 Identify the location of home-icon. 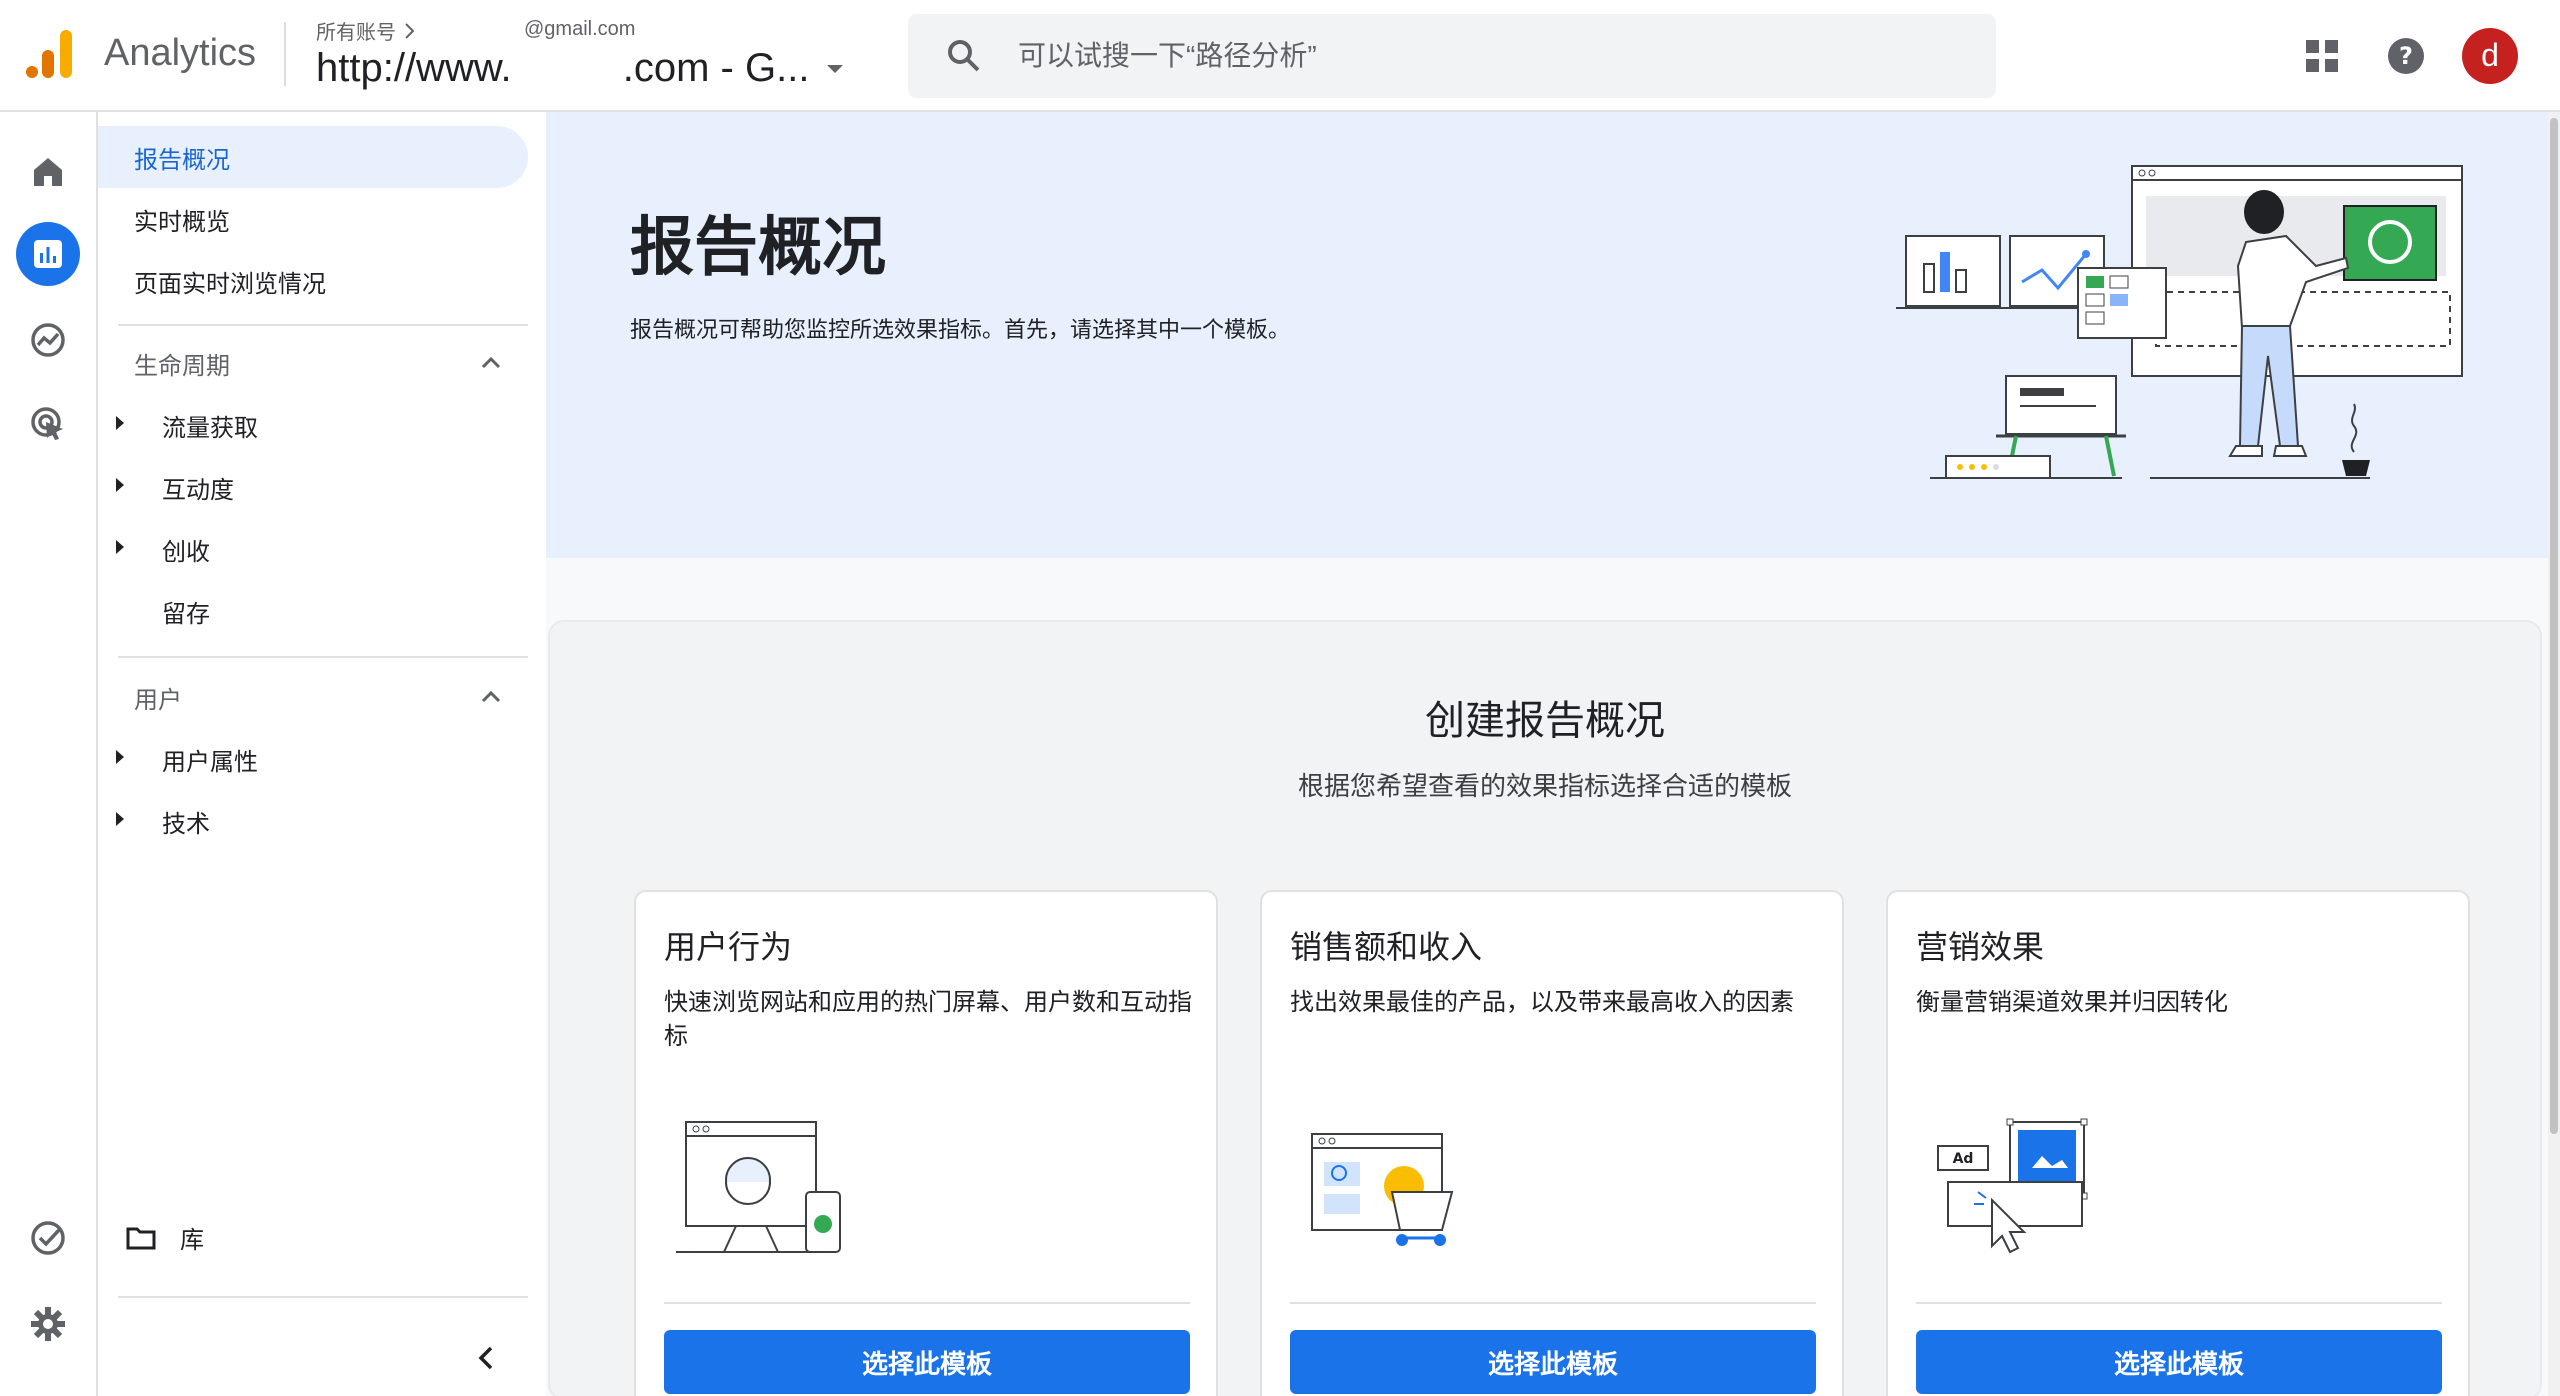
(48, 172).